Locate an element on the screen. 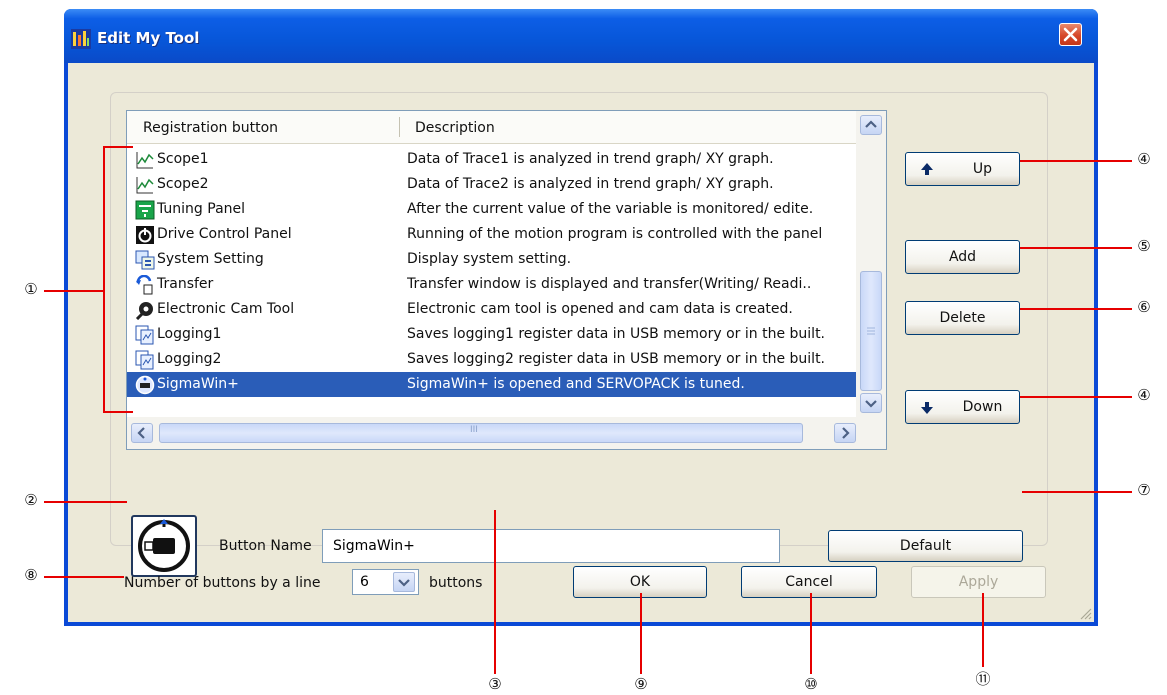  cancel-button-label: Cancel is located at coordinates (809, 582).